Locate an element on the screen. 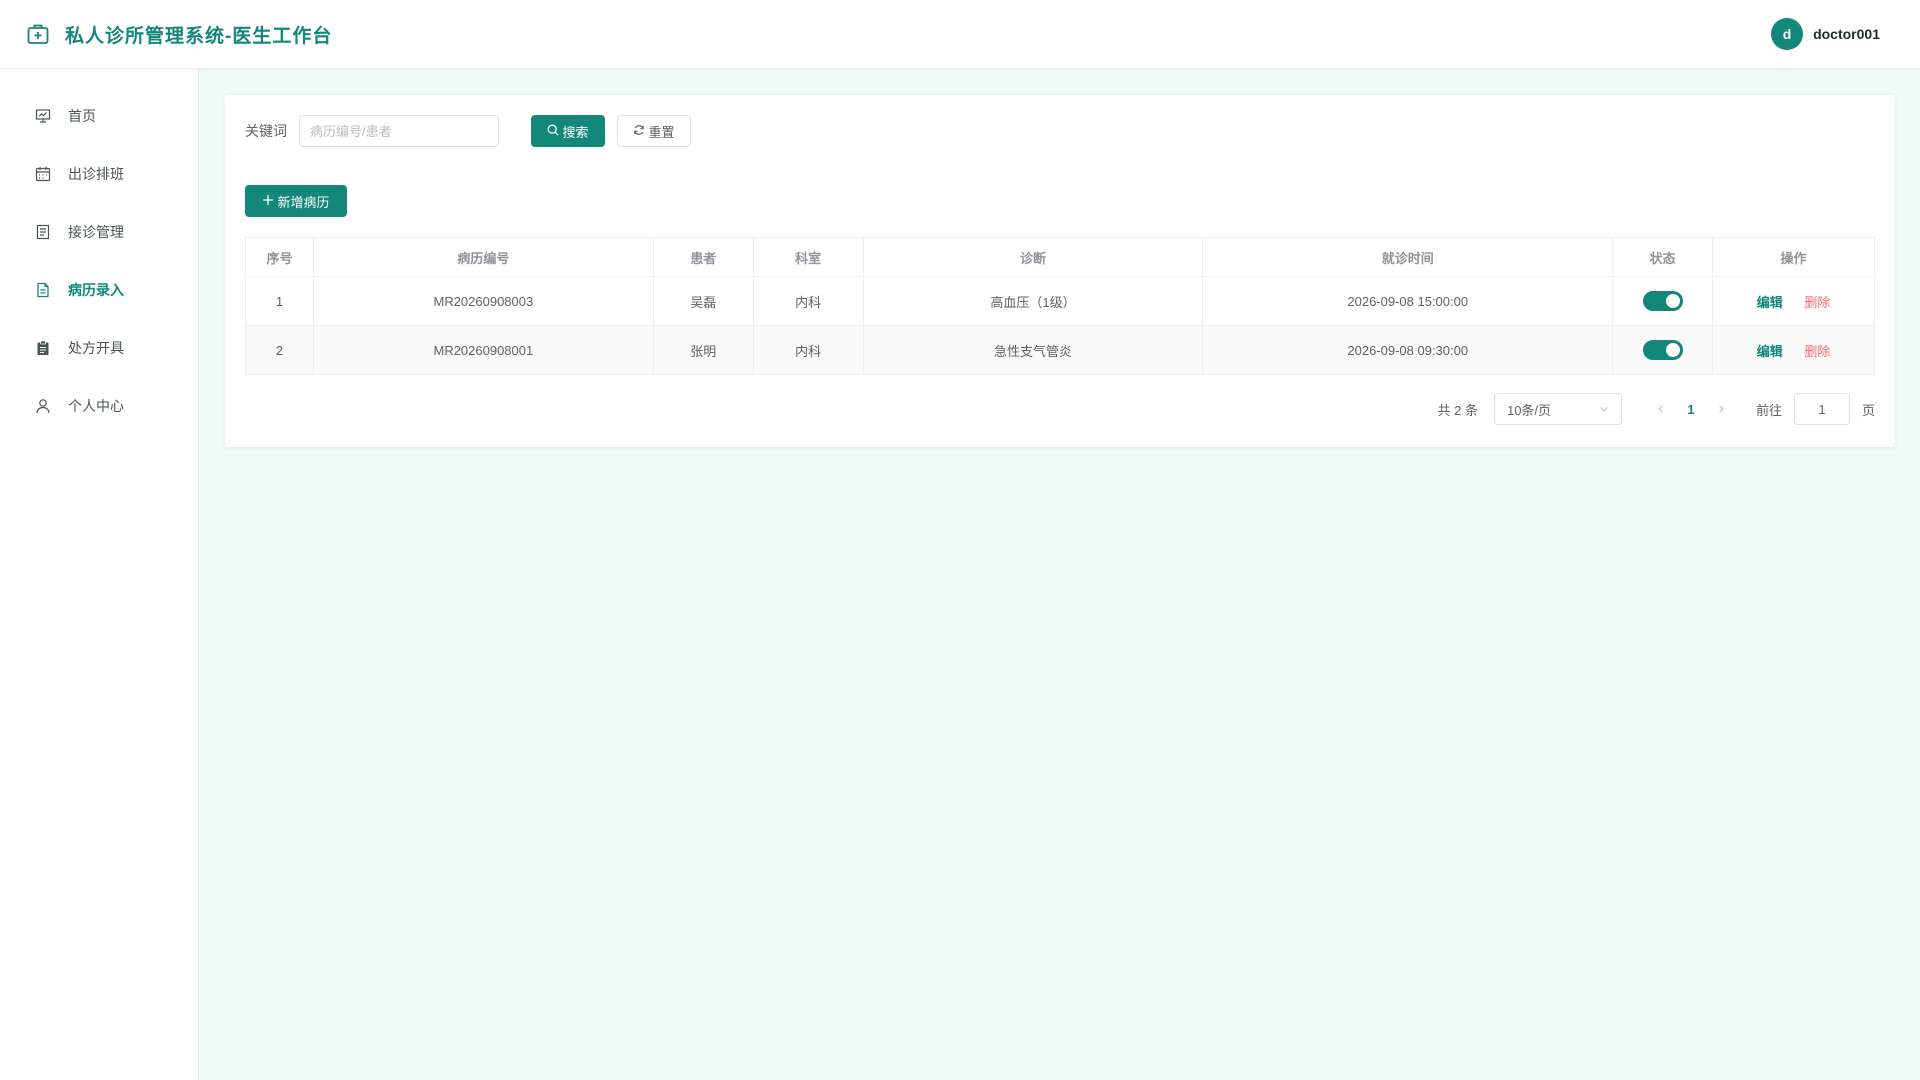 This screenshot has height=1080, width=1920. sidebar-item-prescription: 处方开具 is located at coordinates (99, 348).